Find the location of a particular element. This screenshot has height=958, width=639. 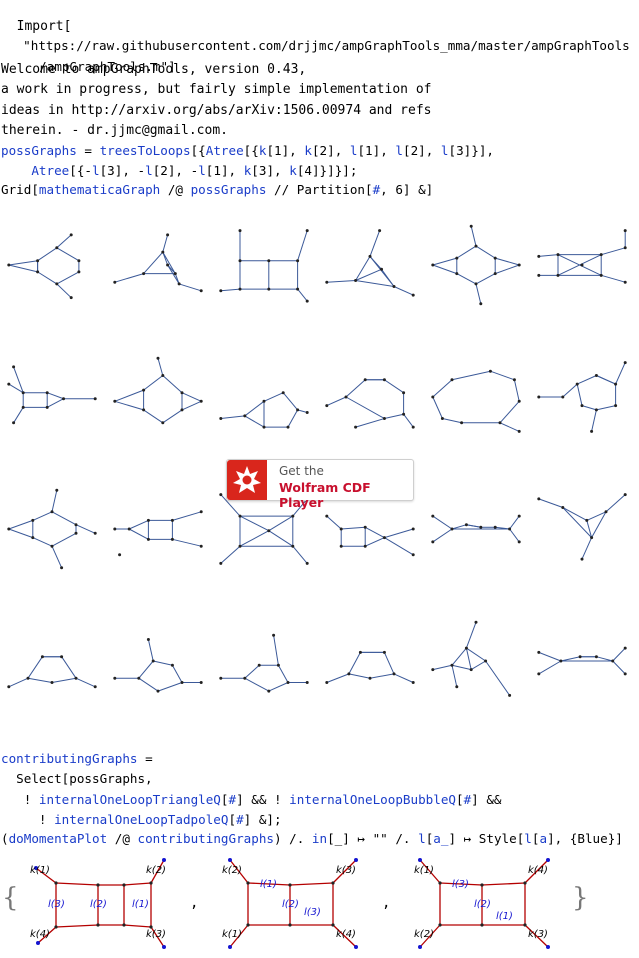

contributinggraphs-symbol: contributingGraphs is located at coordinates (205, 838).